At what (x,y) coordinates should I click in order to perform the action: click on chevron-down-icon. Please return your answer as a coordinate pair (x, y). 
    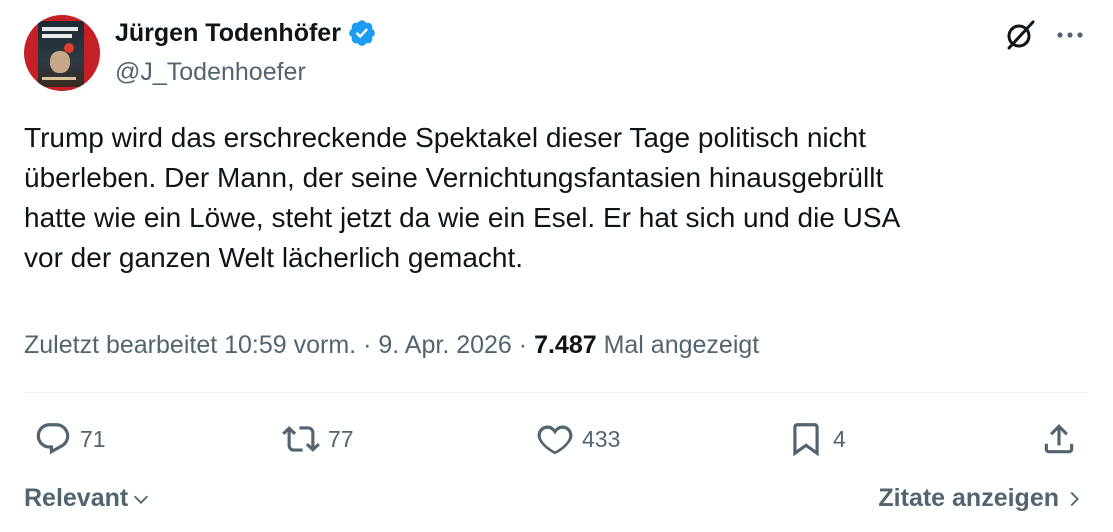
    Looking at the image, I should click on (141, 499).